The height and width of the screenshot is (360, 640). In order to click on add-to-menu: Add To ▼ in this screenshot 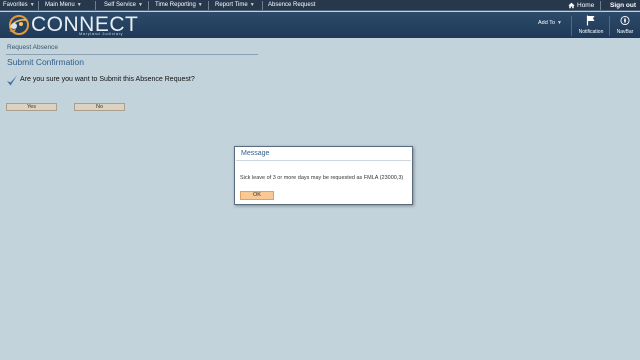, I will do `click(550, 23)`.